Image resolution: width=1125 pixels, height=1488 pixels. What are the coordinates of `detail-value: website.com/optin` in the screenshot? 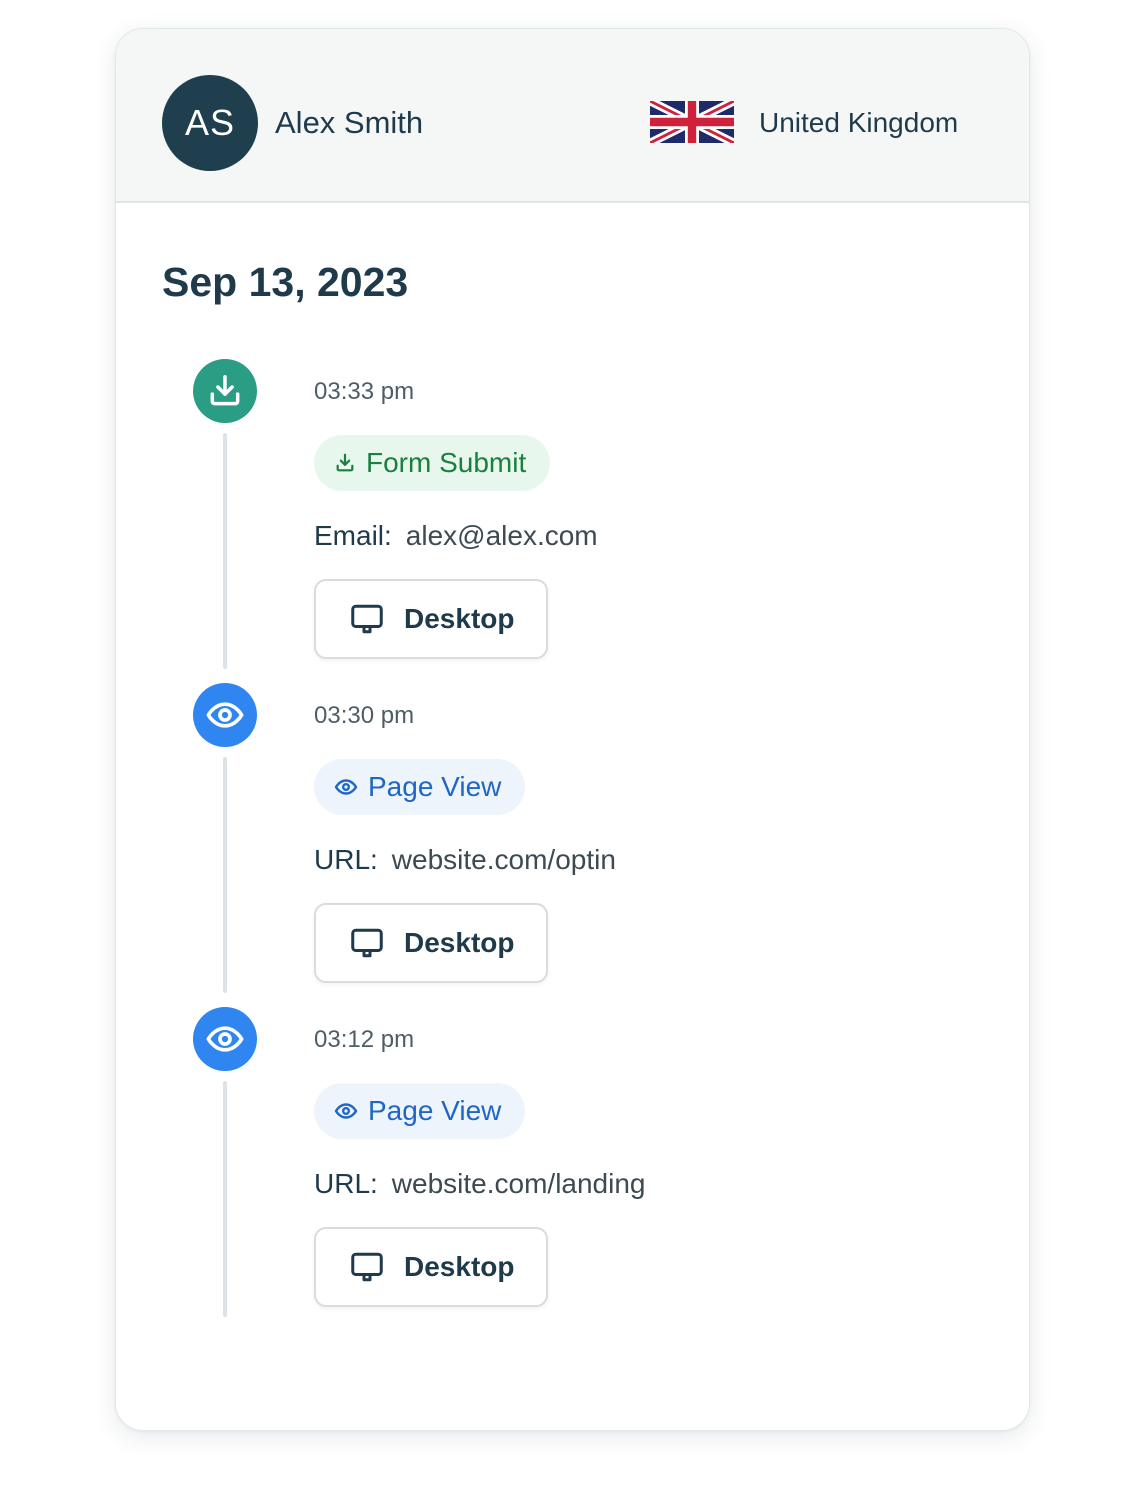 It's located at (503, 859).